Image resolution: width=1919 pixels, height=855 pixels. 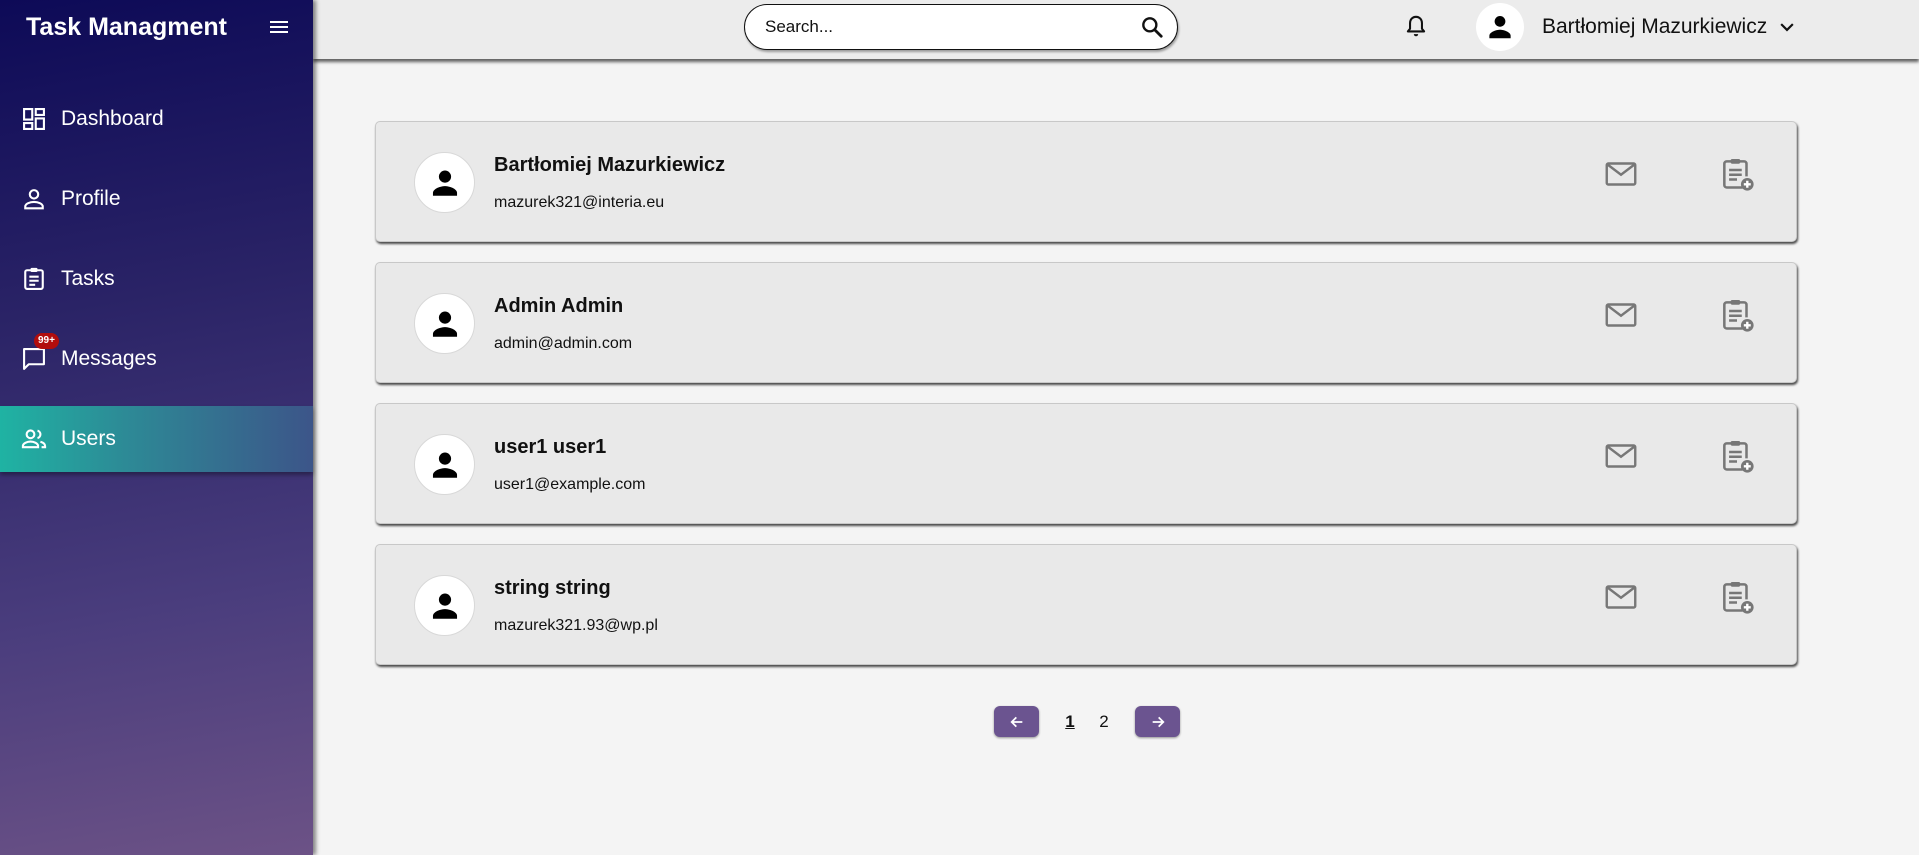 I want to click on user-name: user1 user1, so click(x=550, y=447).